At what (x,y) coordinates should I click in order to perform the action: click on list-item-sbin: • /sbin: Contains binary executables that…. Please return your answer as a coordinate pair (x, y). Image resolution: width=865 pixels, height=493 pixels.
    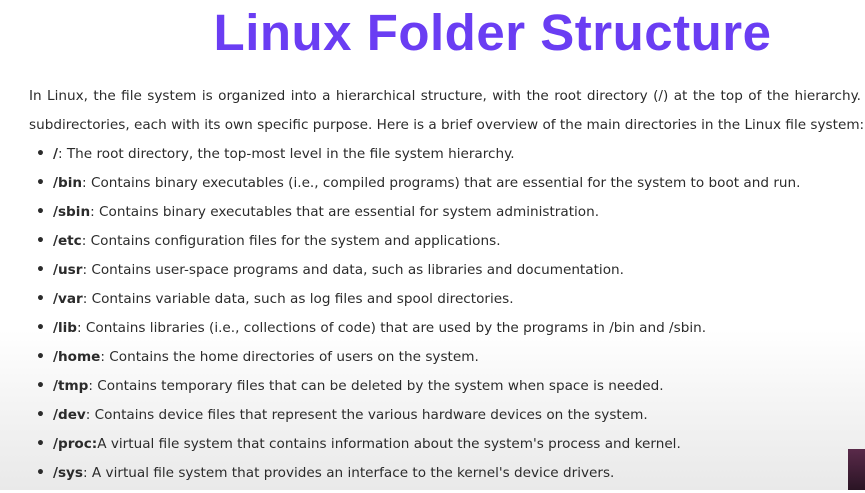
    Looking at the image, I should click on (418, 217).